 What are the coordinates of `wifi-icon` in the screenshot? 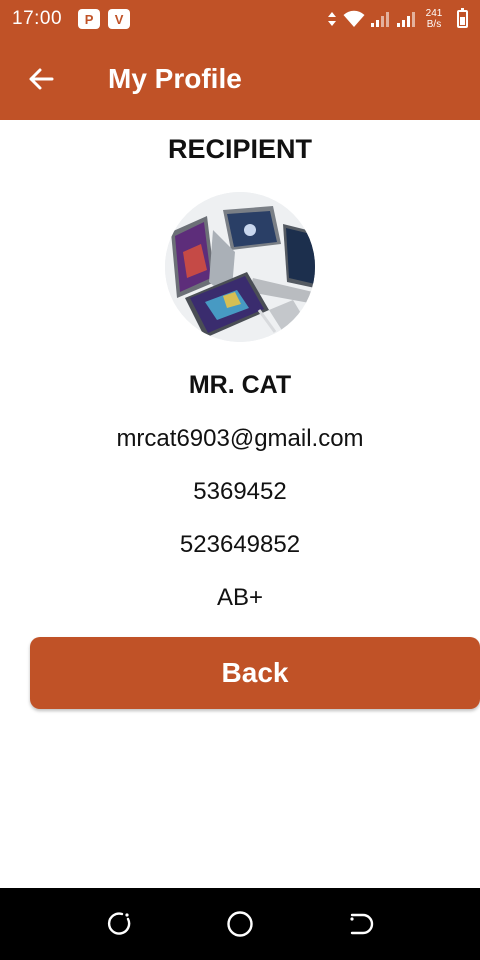 It's located at (354, 18).